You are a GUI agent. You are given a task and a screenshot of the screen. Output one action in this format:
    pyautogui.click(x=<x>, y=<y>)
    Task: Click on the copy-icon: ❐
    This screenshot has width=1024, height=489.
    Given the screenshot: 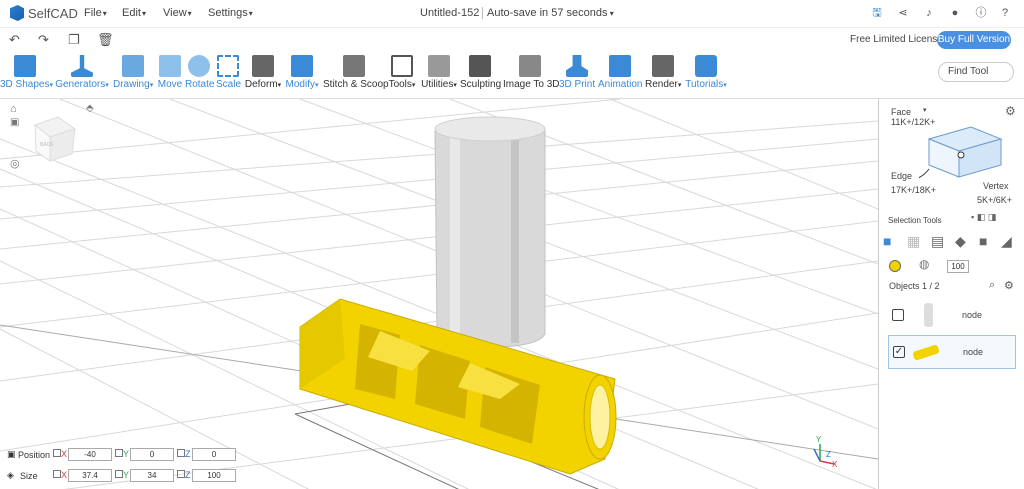 What is the action you would take?
    pyautogui.click(x=74, y=40)
    